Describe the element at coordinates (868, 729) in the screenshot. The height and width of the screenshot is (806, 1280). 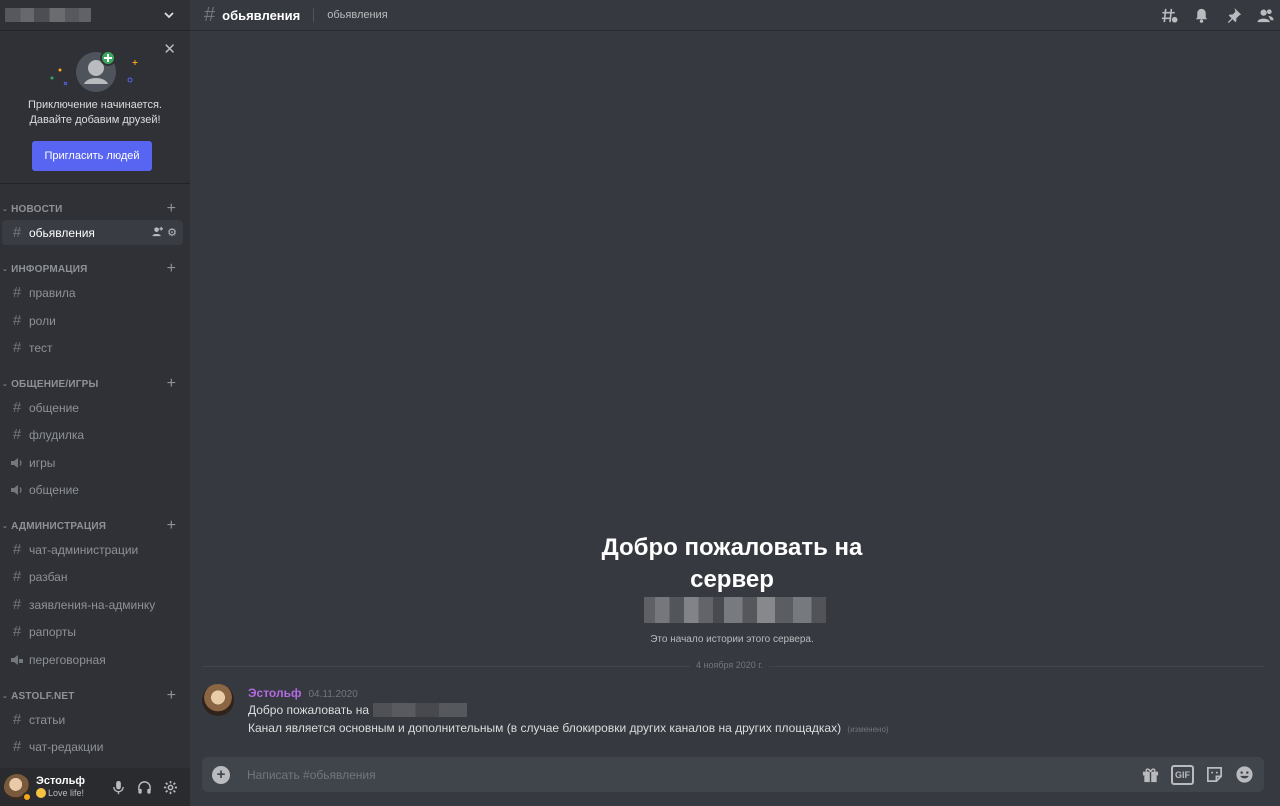
I see `edited-label: (изменено)` at that location.